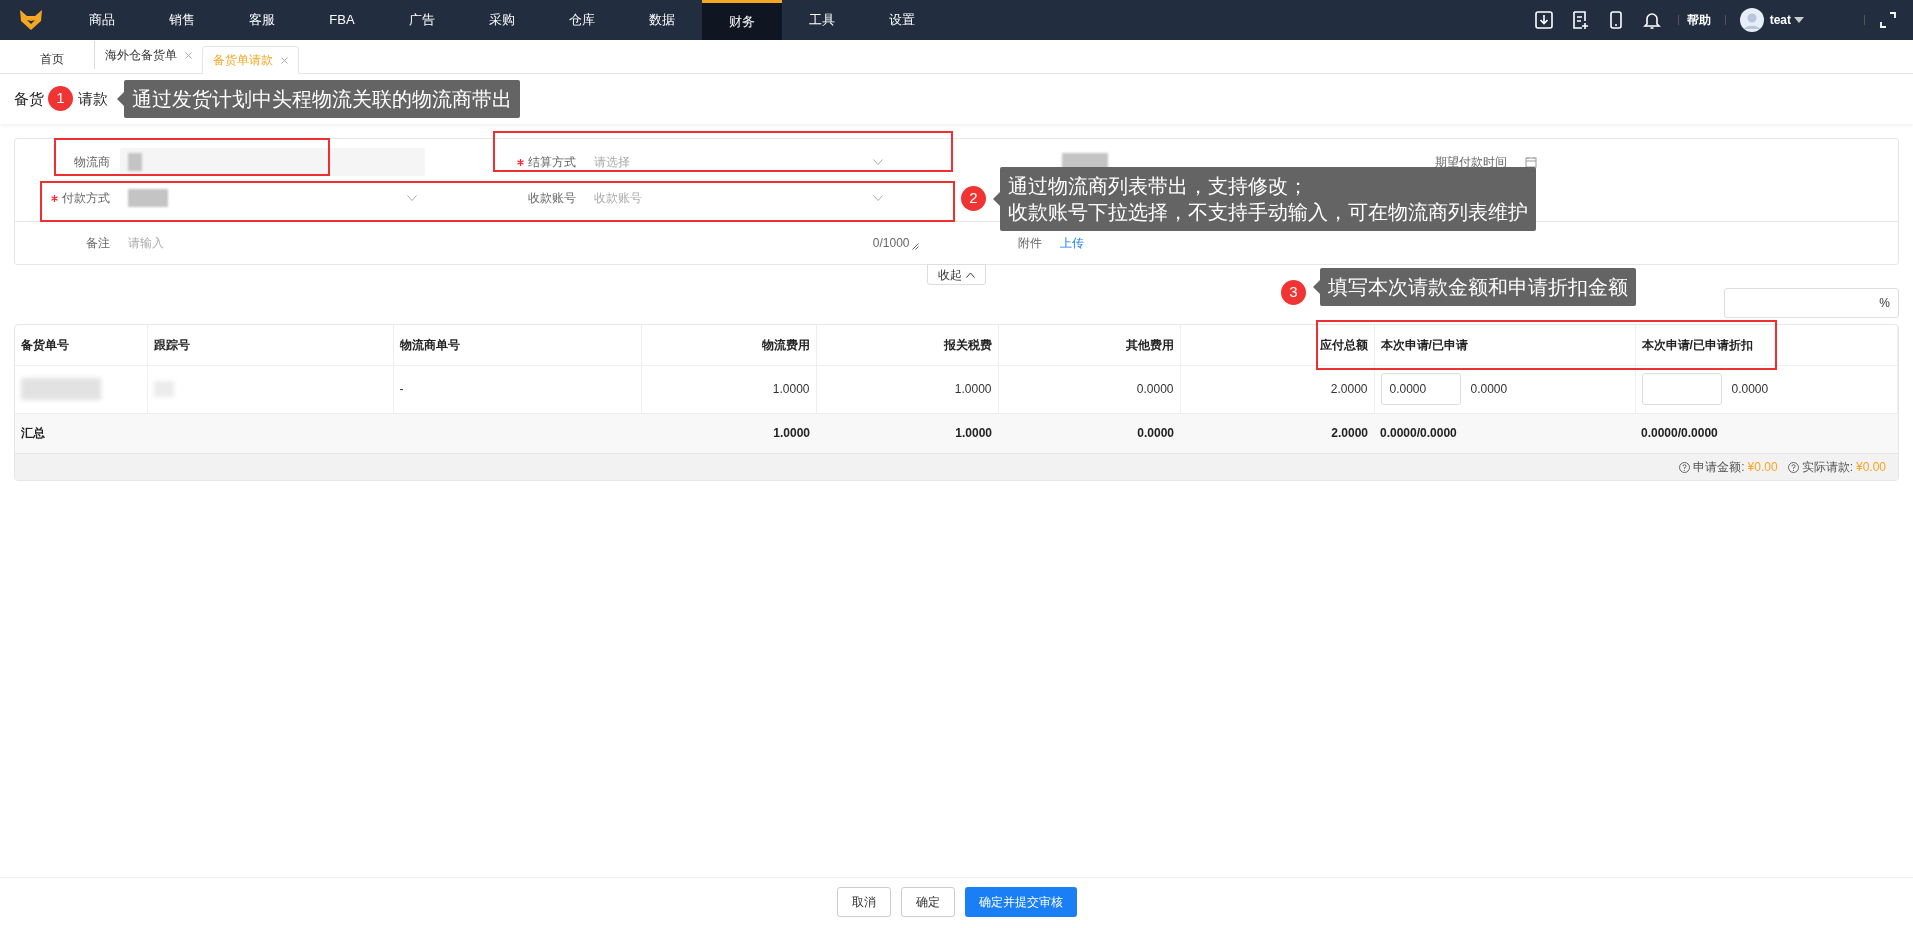 Image resolution: width=1913 pixels, height=928 pixels. I want to click on input-field, so click(272, 162).